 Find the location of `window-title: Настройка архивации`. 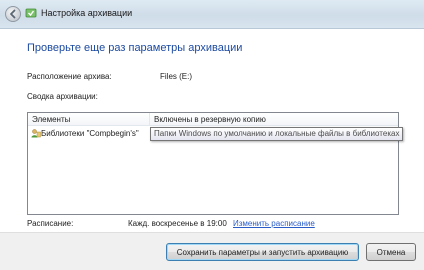

window-title: Настройка архивации is located at coordinates (87, 13).